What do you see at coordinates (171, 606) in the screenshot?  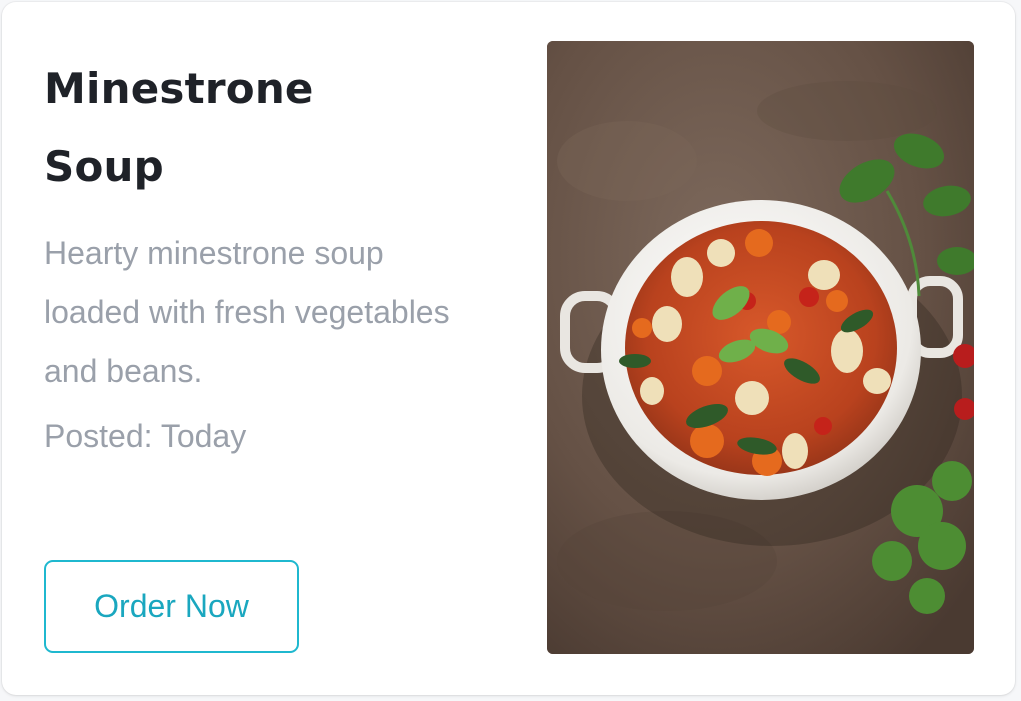 I see `order-now-button: Order Now` at bounding box center [171, 606].